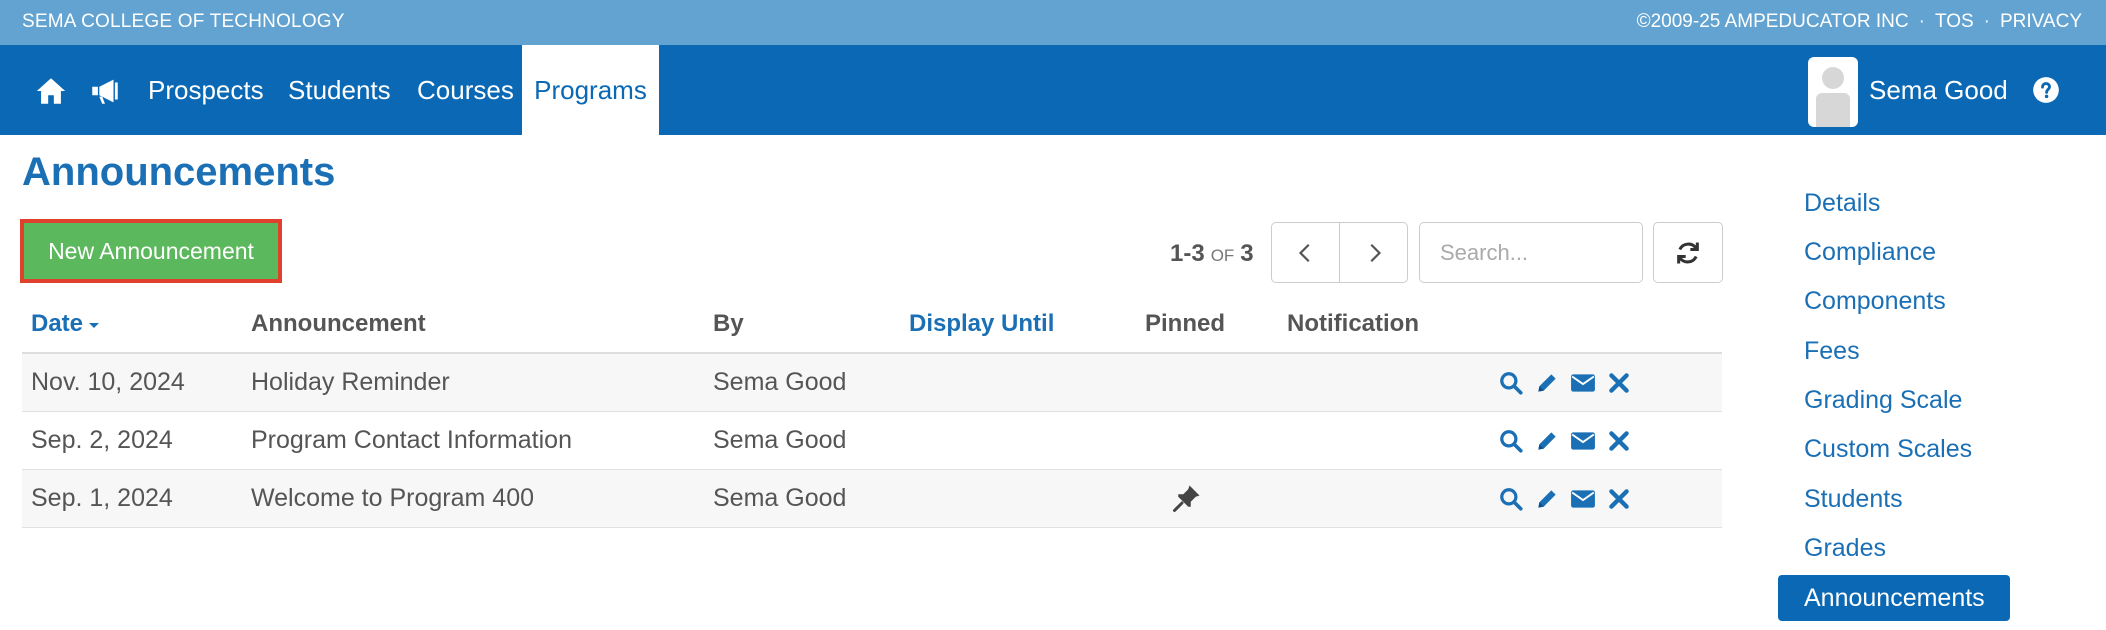  I want to click on cell-date: Nov. 10, 2024, so click(108, 382).